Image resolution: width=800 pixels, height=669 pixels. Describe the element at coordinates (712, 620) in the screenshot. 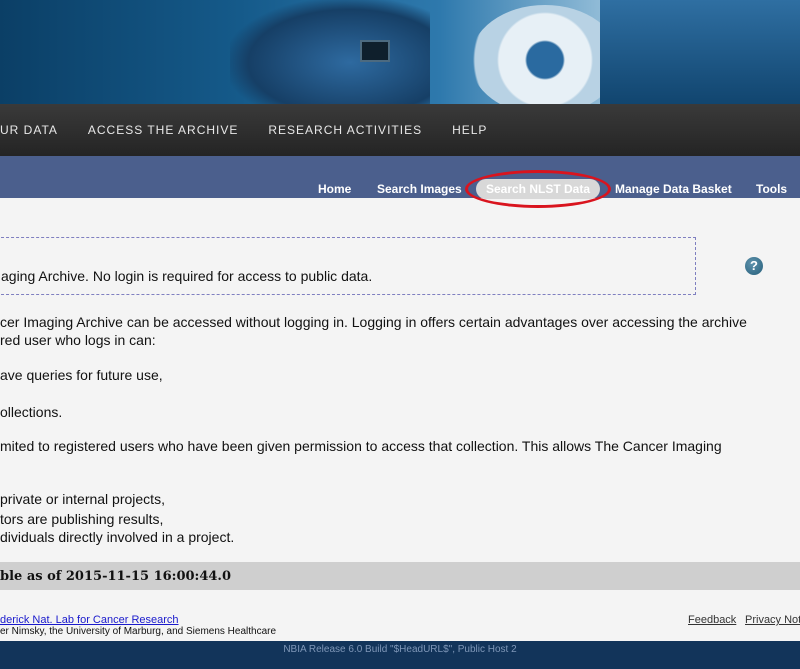

I see `feedback-link: Feedback` at that location.